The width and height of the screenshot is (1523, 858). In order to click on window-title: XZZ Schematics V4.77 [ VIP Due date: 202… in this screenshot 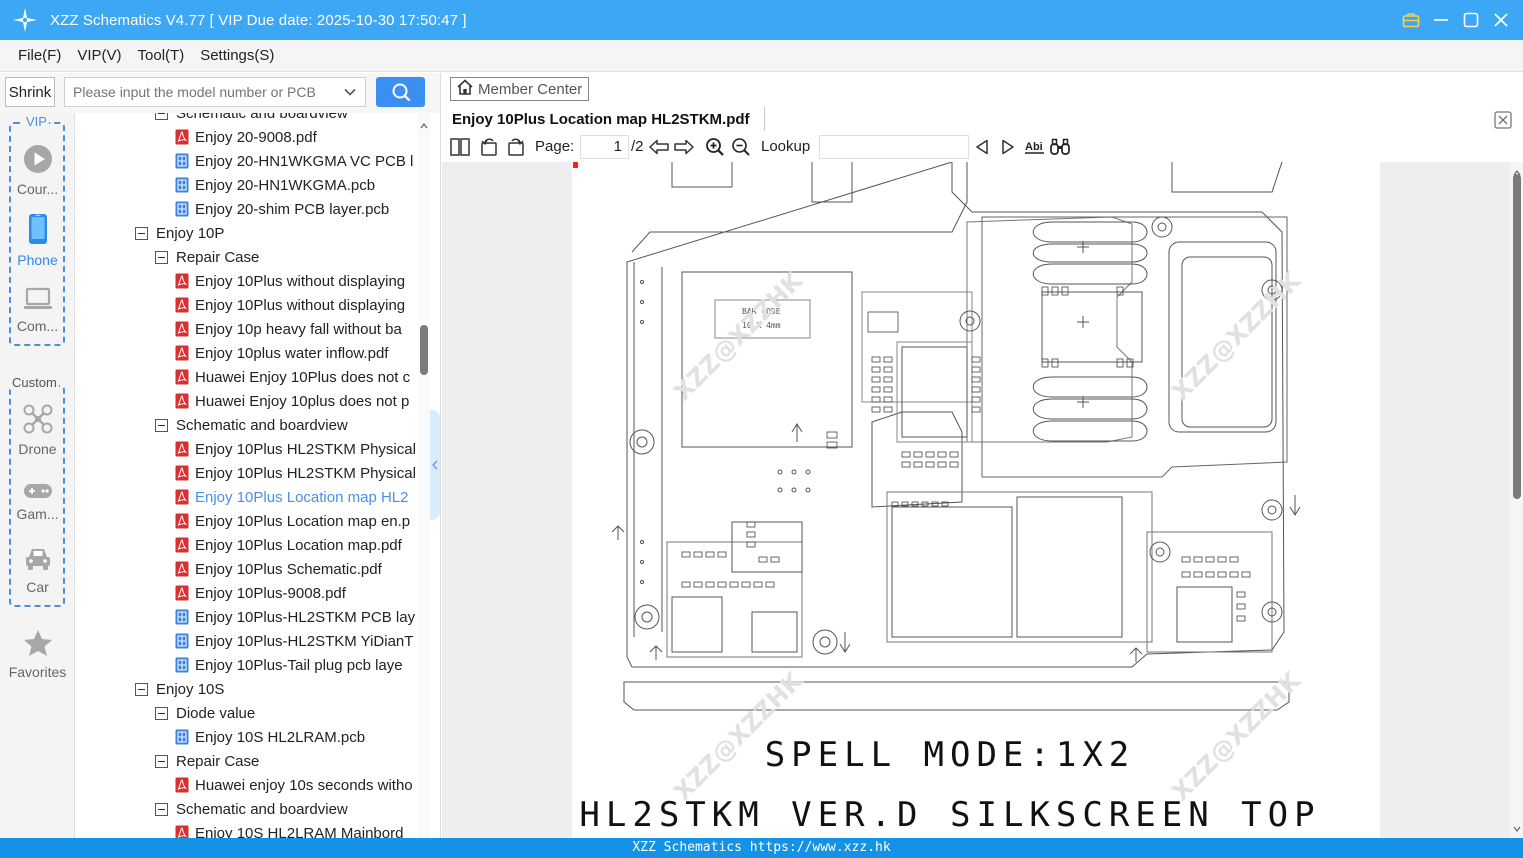, I will do `click(258, 20)`.